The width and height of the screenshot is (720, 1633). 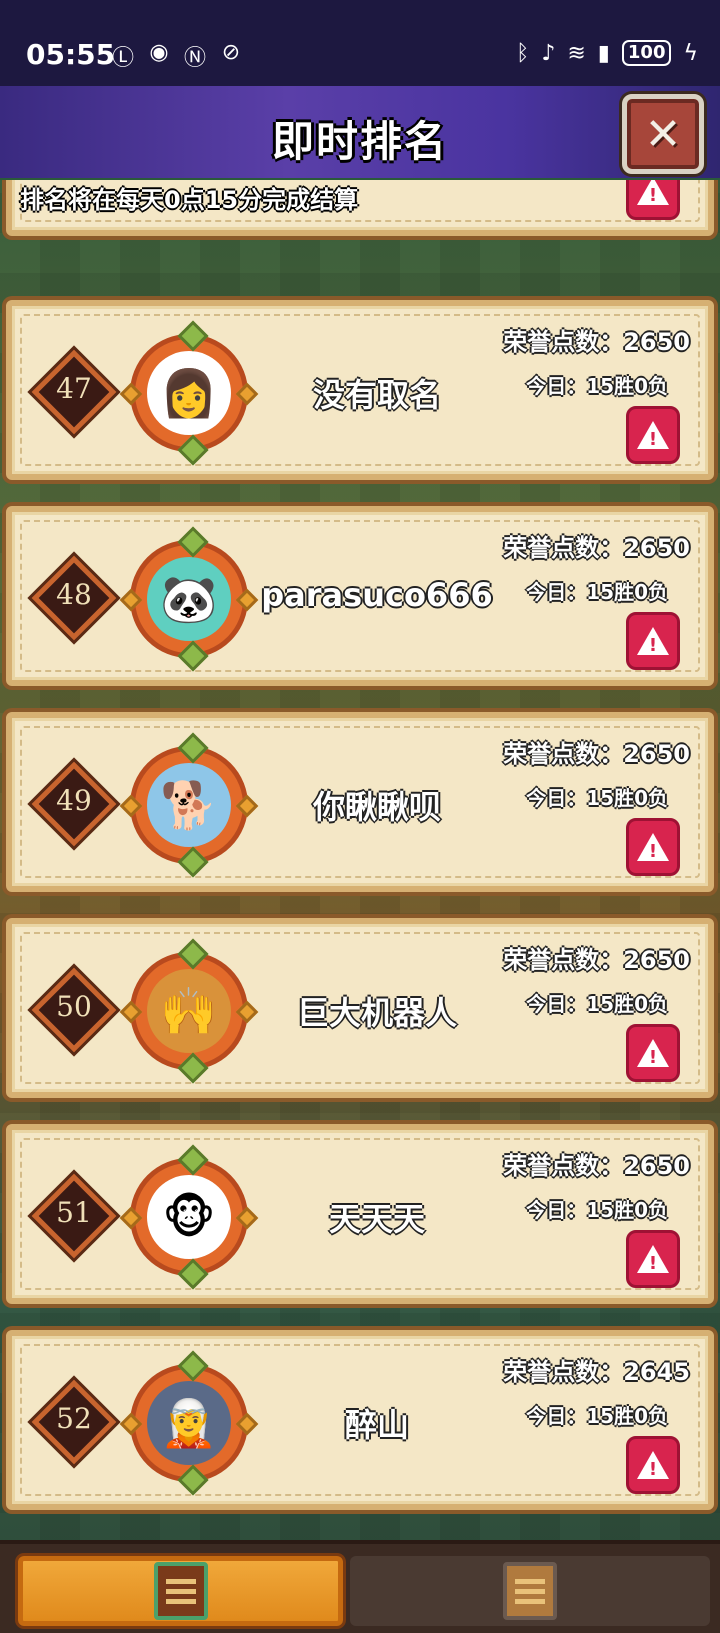 I want to click on notification-icon: Ⓛ, so click(x=122, y=58).